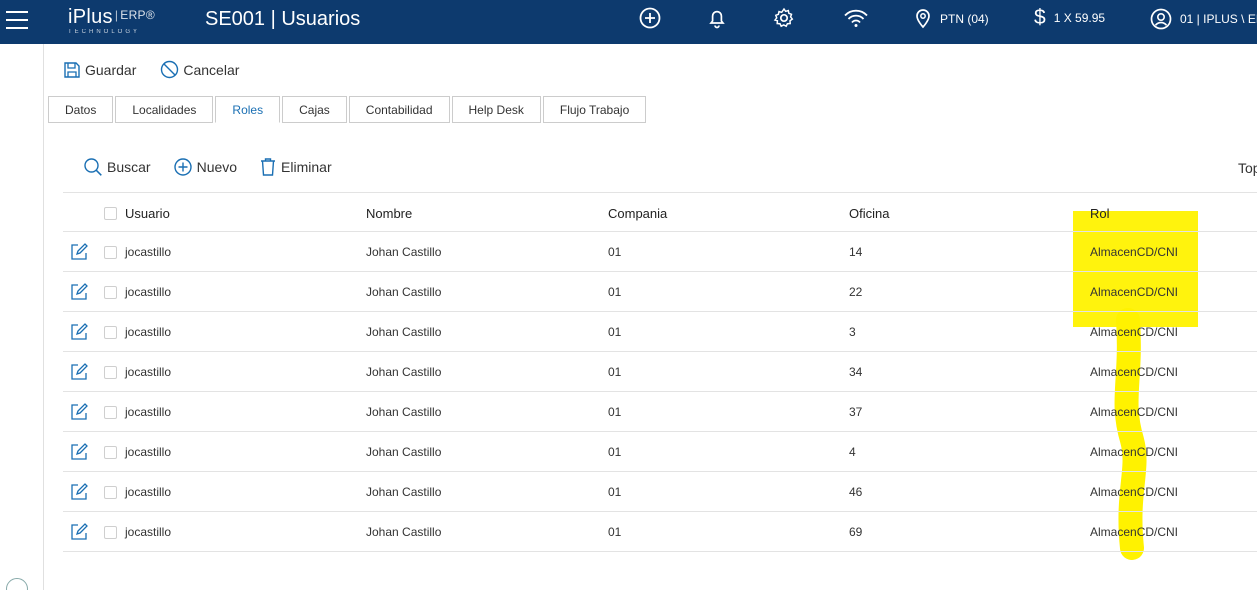 The image size is (1257, 590). Describe the element at coordinates (99, 69) in the screenshot. I see `save-button: Guardar` at that location.